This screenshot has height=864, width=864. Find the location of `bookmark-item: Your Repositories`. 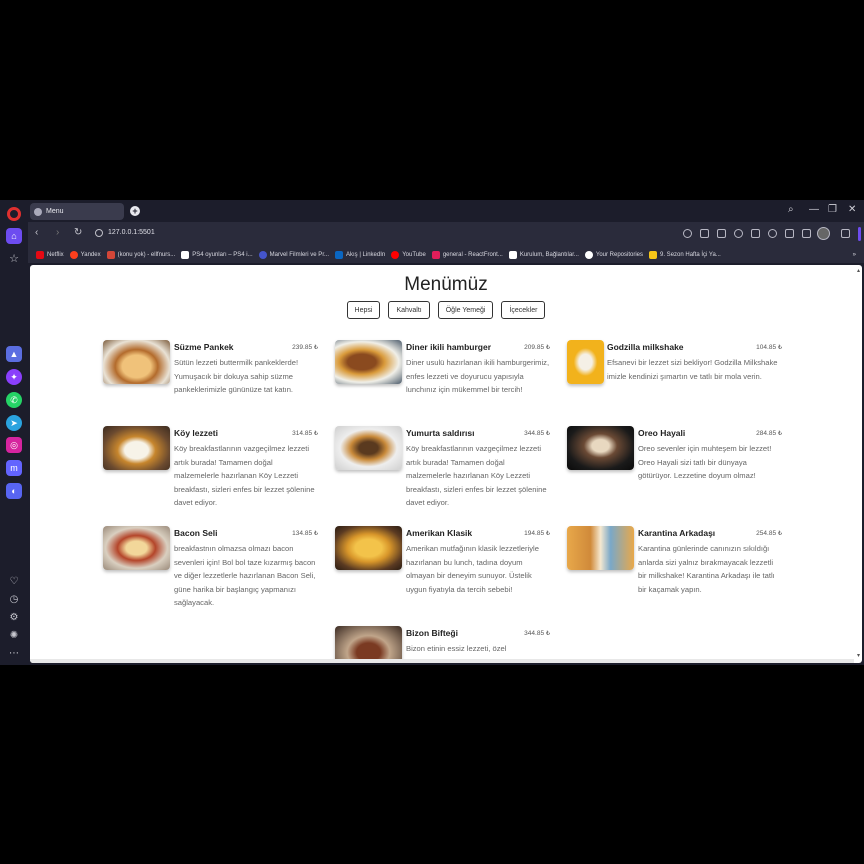

bookmark-item: Your Repositories is located at coordinates (613, 254).